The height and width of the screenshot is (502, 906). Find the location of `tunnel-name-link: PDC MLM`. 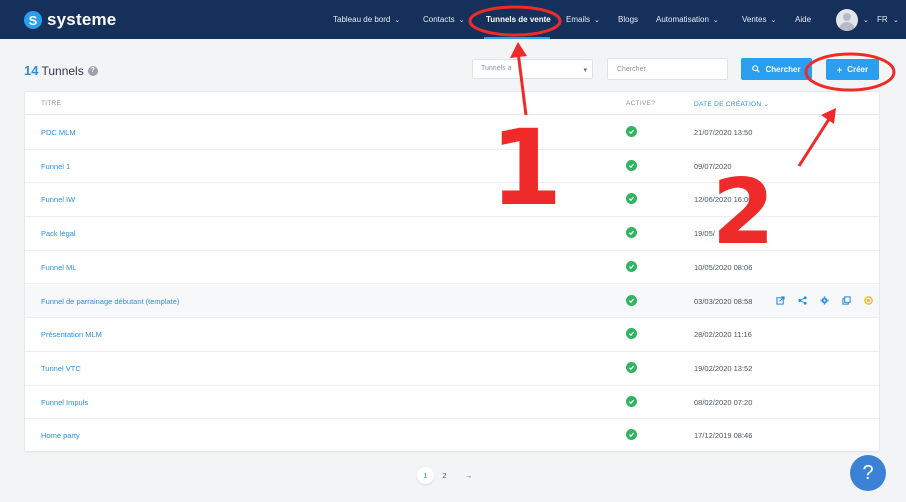

tunnel-name-link: PDC MLM is located at coordinates (58, 132).